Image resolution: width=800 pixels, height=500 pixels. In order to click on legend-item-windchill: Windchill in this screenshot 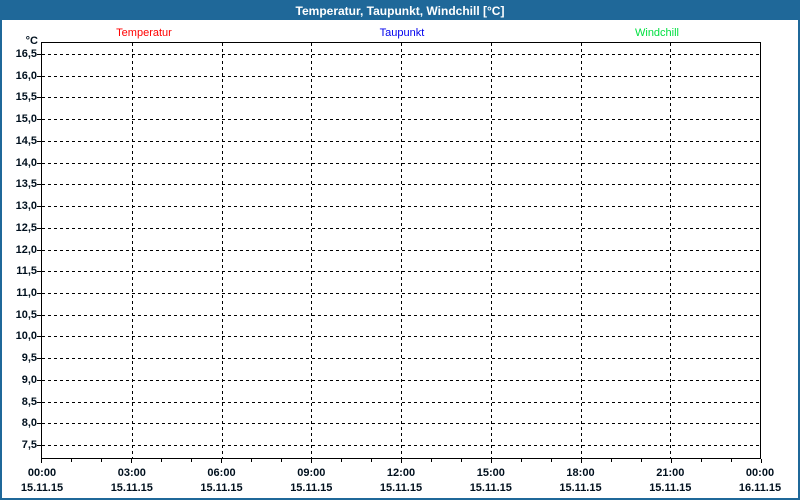, I will do `click(657, 33)`.